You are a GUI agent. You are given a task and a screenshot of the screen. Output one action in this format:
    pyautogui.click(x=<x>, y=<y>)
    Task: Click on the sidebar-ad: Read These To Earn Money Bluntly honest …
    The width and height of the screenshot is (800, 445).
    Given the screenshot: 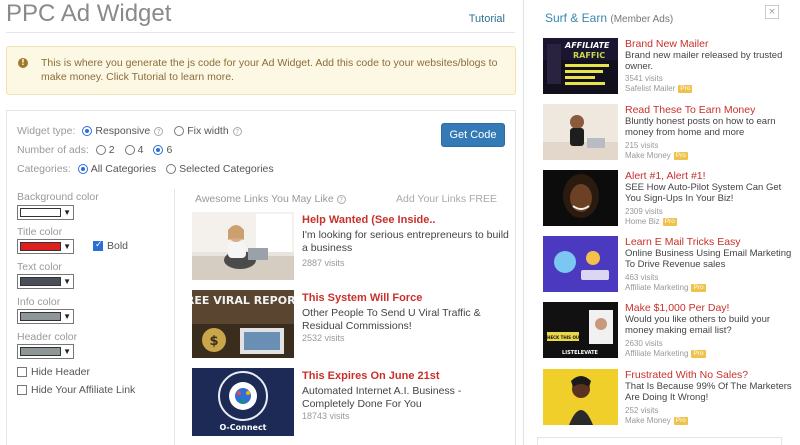 What is the action you would take?
    pyautogui.click(x=670, y=134)
    